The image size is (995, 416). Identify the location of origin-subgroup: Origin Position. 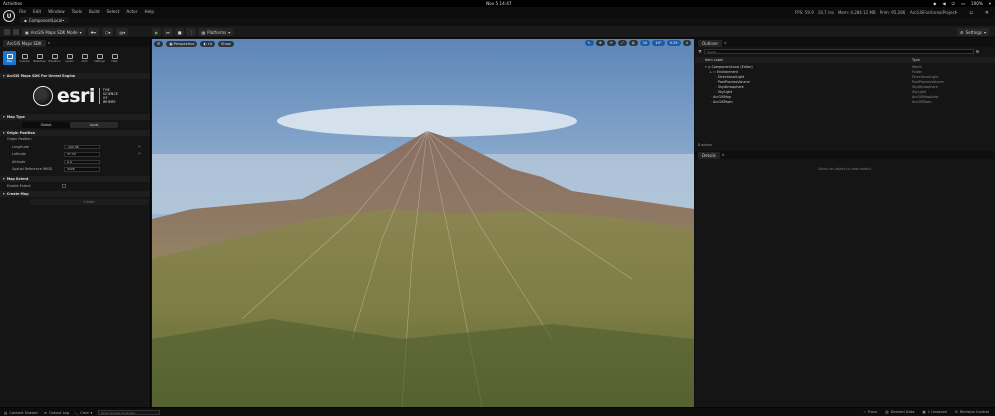
(75, 139).